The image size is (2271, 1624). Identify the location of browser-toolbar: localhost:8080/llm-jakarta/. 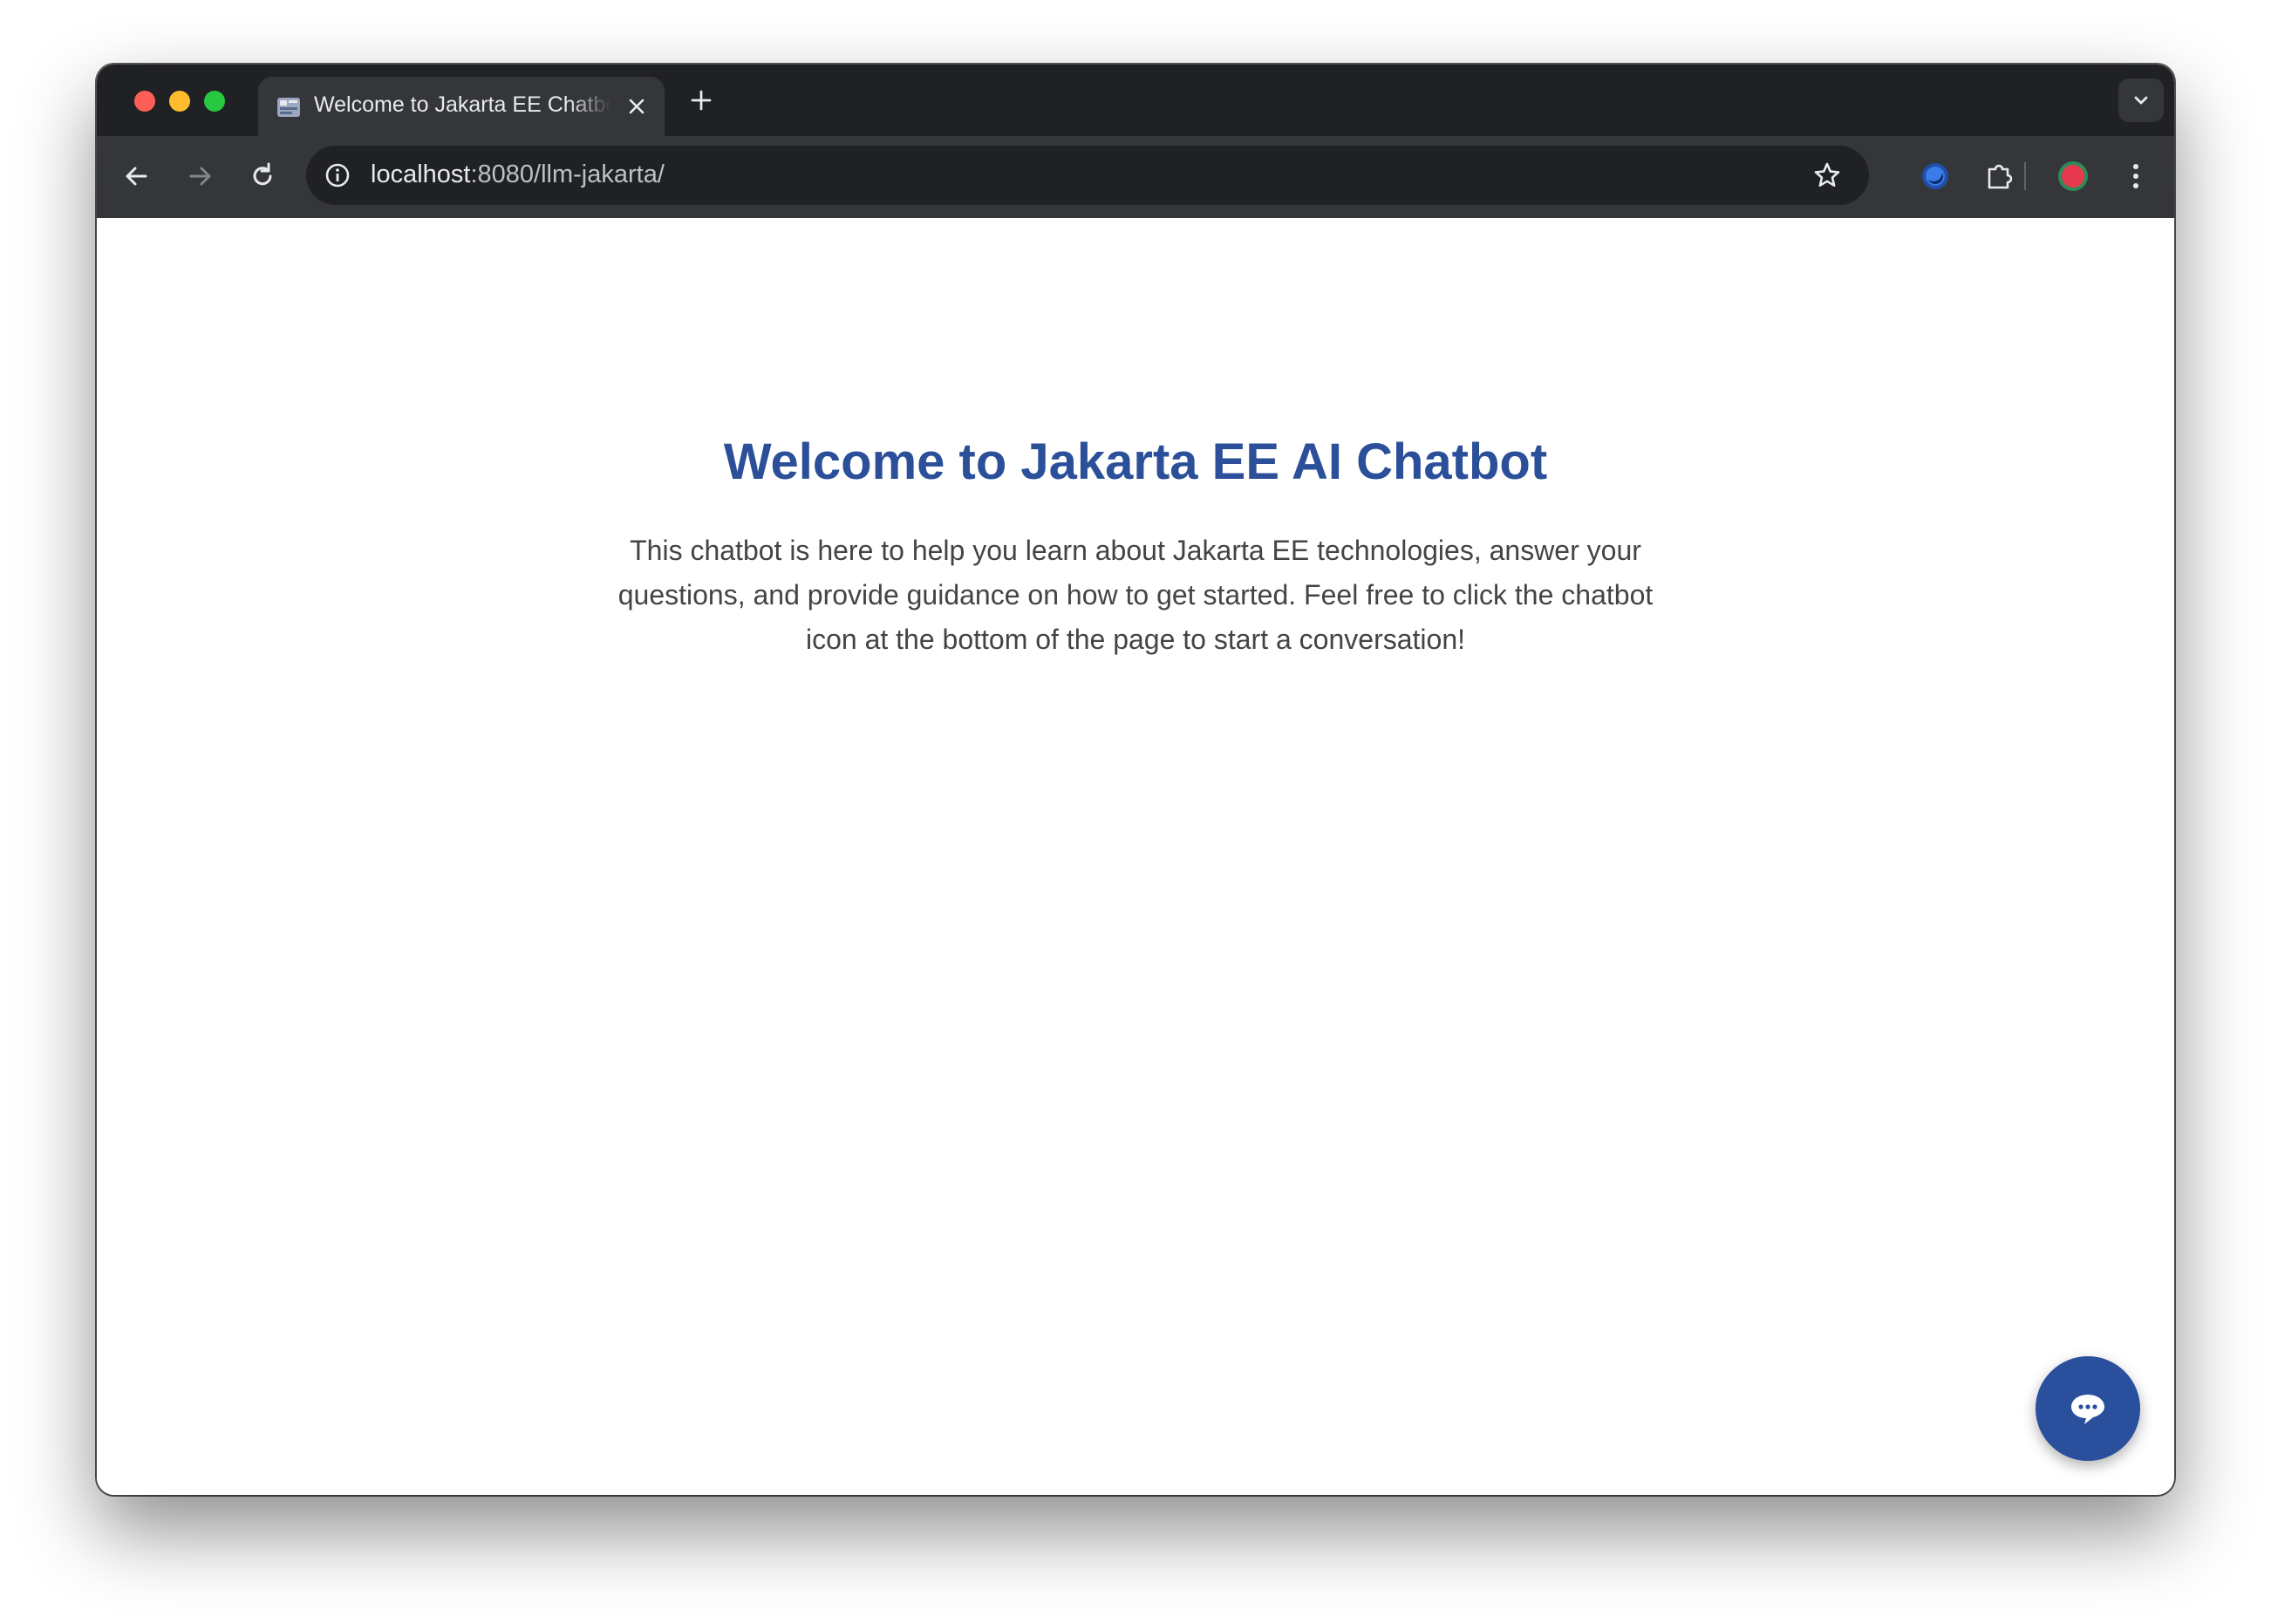
(1135, 177).